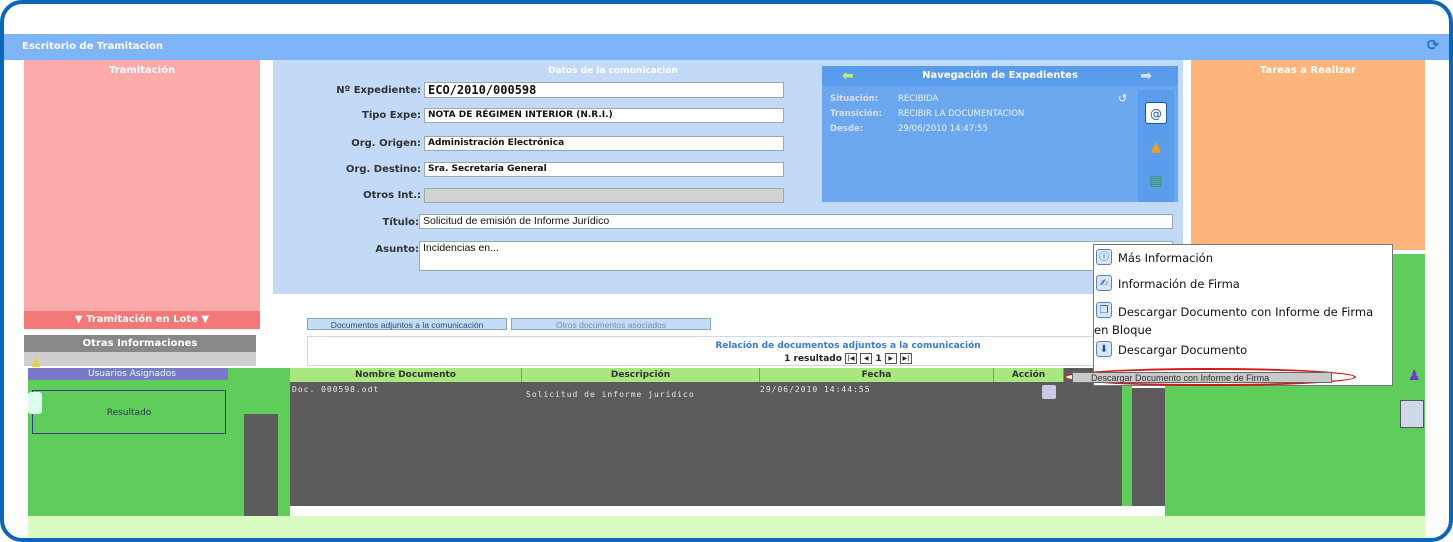 This screenshot has height=542, width=1453. Describe the element at coordinates (613, 71) in the screenshot. I see `form-section-title: Datos de la comunicación` at that location.